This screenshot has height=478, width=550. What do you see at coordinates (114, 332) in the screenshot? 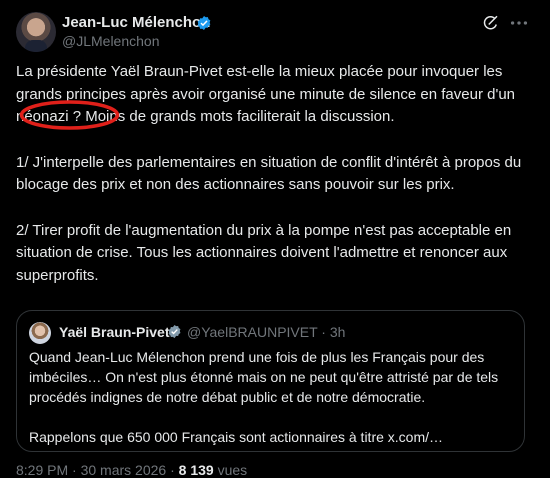
I see `quote-author-name: Yaël Braun-Pivet` at bounding box center [114, 332].